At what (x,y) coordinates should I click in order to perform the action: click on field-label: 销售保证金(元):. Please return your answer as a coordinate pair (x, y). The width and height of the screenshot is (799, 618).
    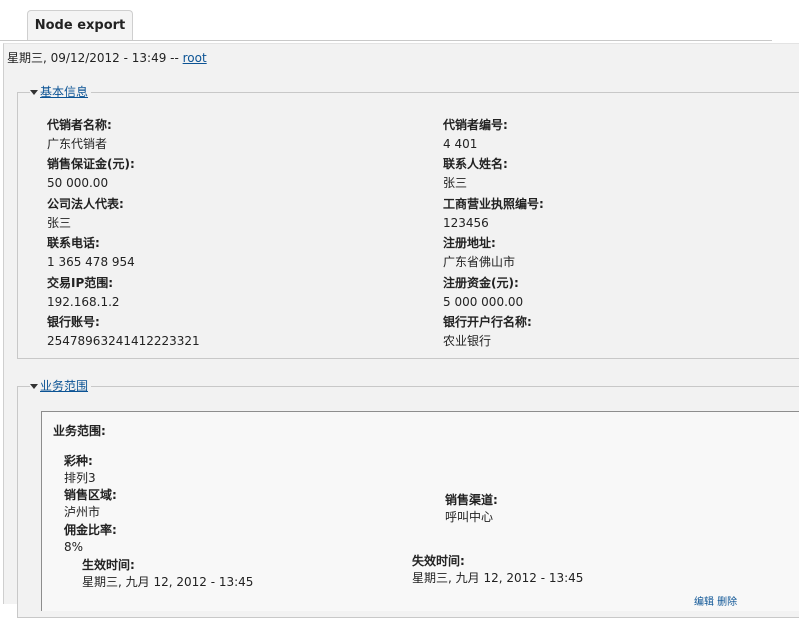
    Looking at the image, I should click on (91, 164).